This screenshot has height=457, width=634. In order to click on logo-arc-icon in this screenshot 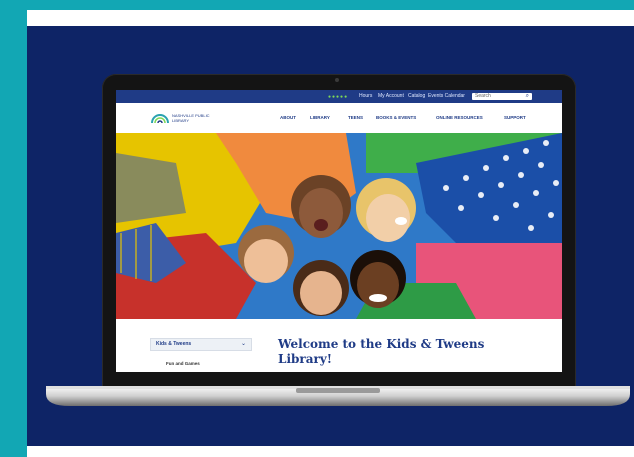, I will do `click(160, 119)`.